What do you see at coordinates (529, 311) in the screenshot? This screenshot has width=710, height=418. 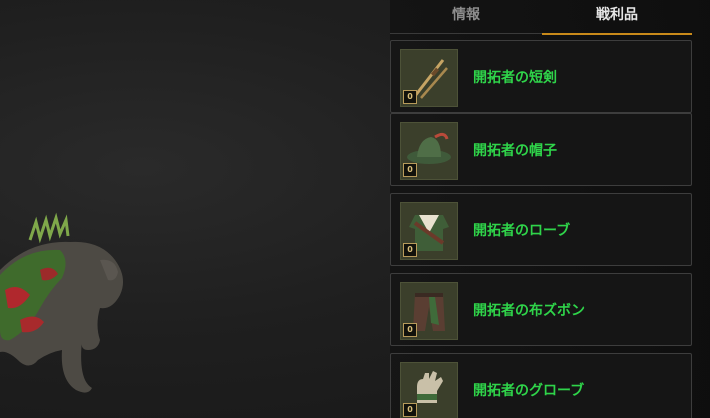 I see `item-name: 開拓者の布ズボン` at bounding box center [529, 311].